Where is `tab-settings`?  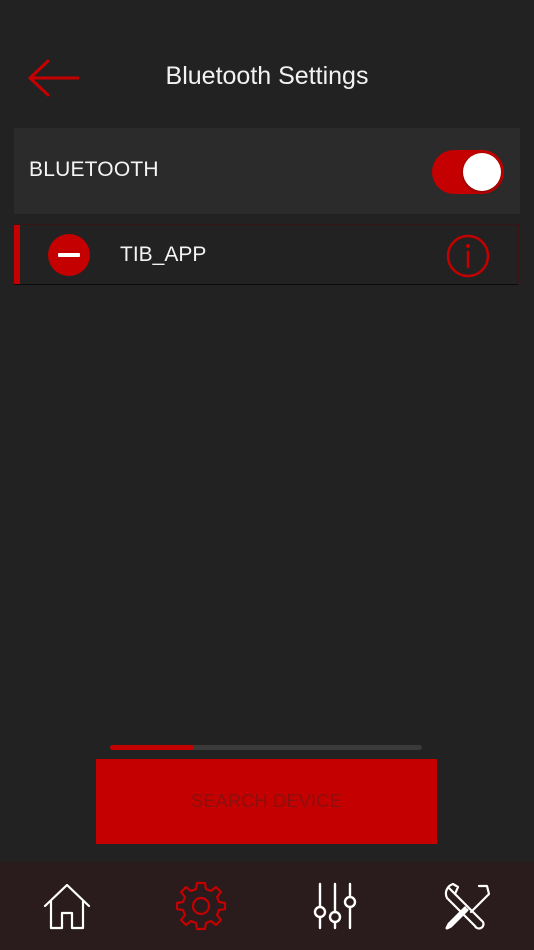
tab-settings is located at coordinates (201, 906).